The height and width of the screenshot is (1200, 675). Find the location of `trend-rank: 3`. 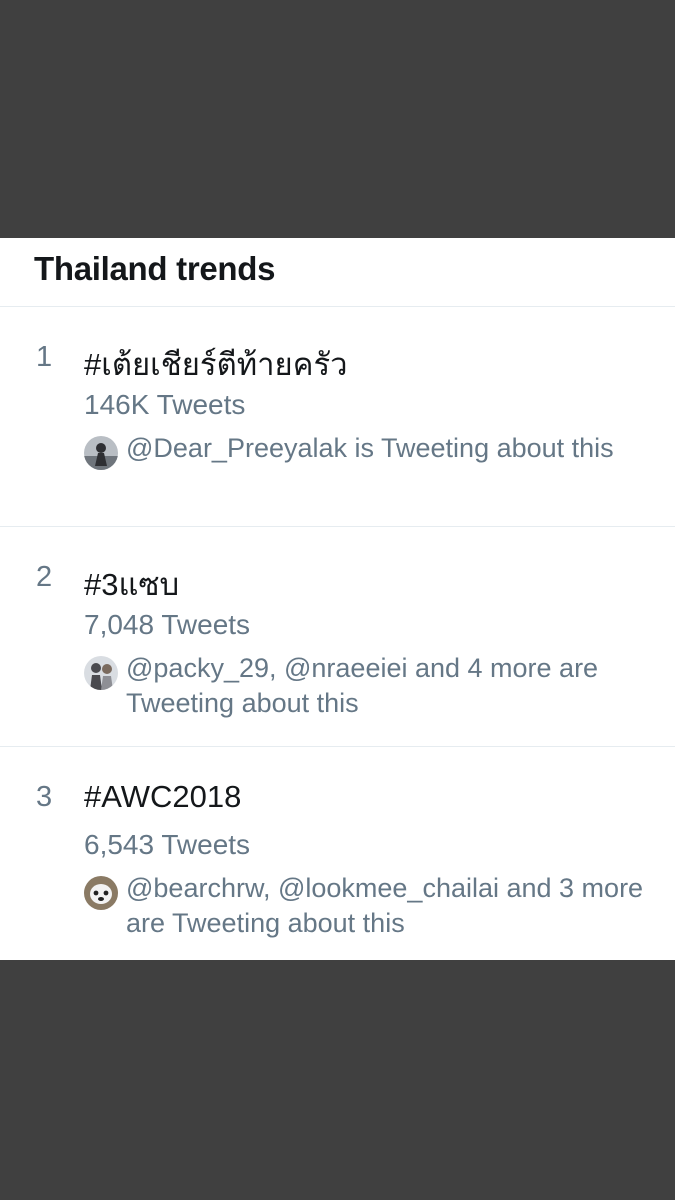

trend-rank: 3 is located at coordinates (44, 797).